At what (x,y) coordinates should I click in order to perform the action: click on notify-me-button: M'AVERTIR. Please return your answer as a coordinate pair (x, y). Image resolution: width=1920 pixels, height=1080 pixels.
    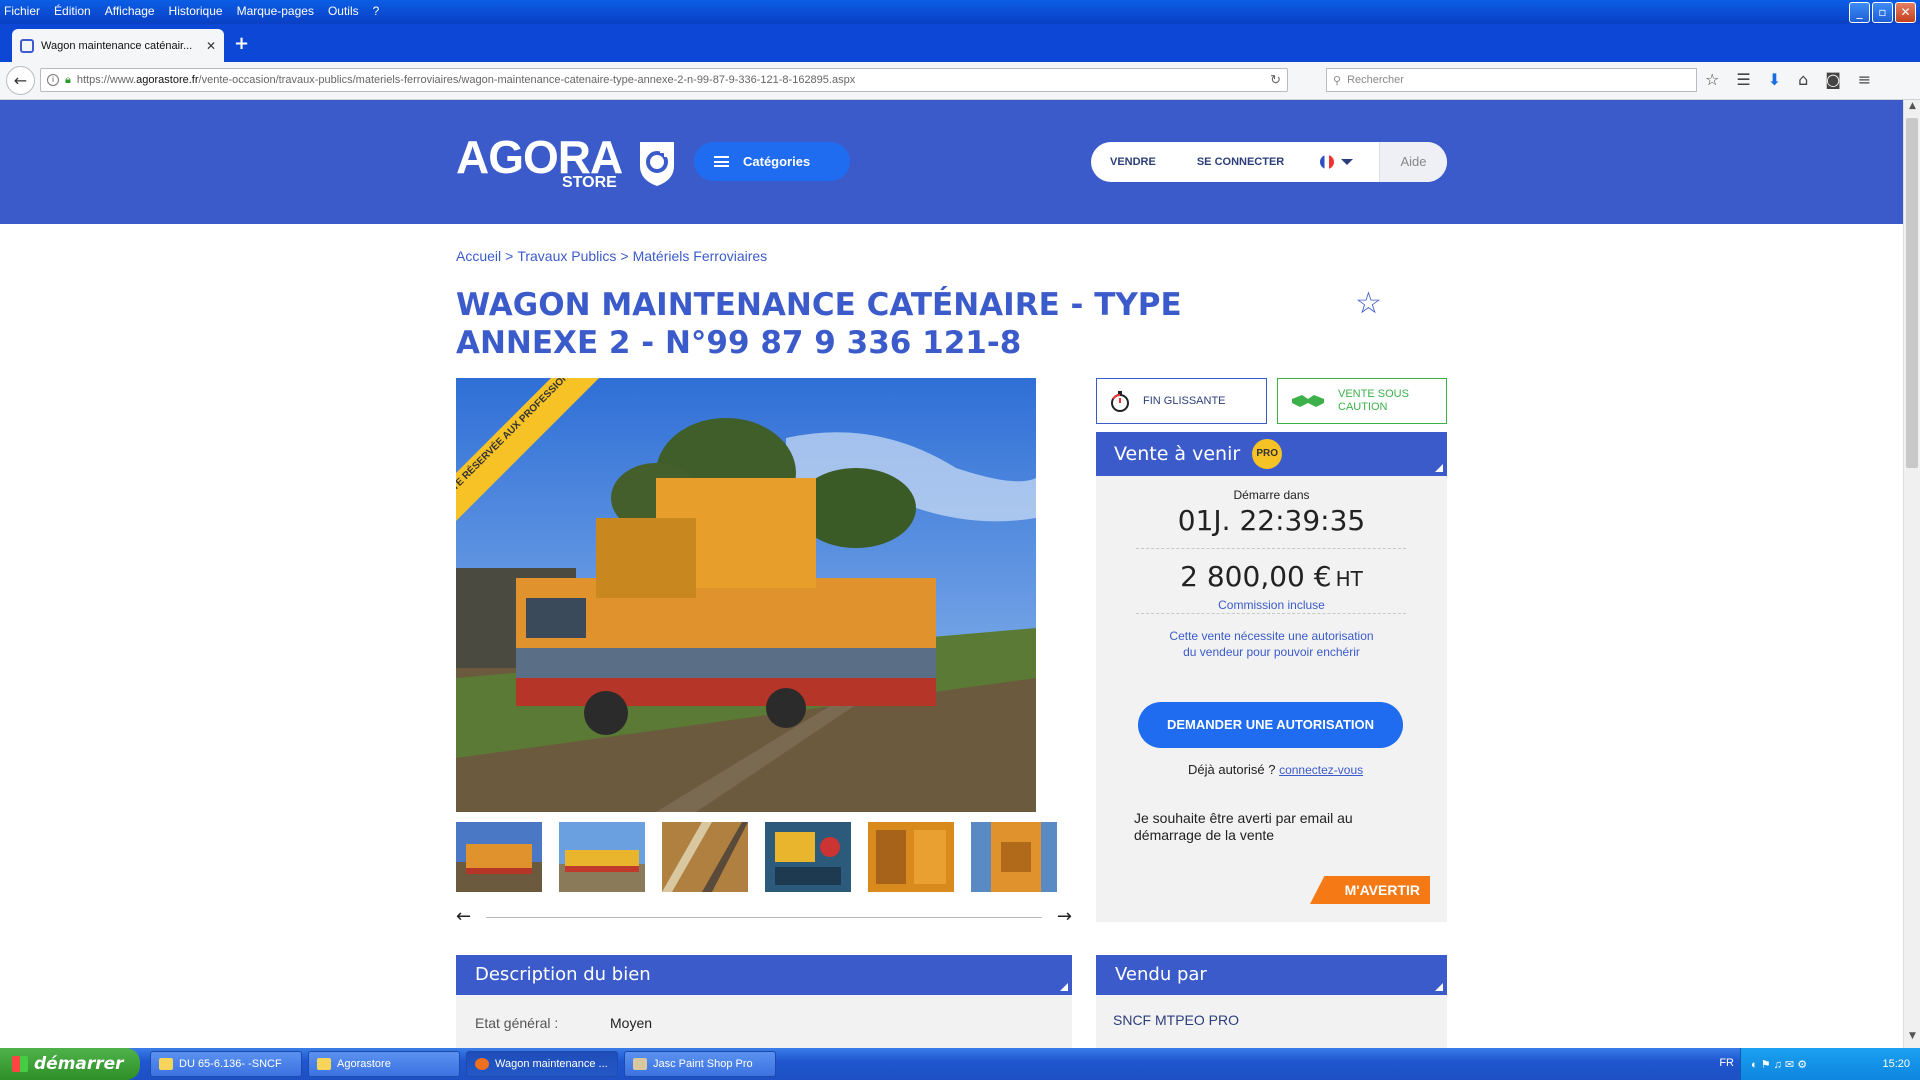
    Looking at the image, I should click on (1370, 890).